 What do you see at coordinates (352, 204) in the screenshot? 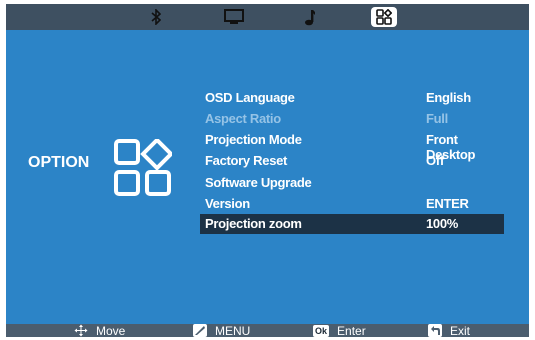
I see `menu-item-version: Version ENTER` at bounding box center [352, 204].